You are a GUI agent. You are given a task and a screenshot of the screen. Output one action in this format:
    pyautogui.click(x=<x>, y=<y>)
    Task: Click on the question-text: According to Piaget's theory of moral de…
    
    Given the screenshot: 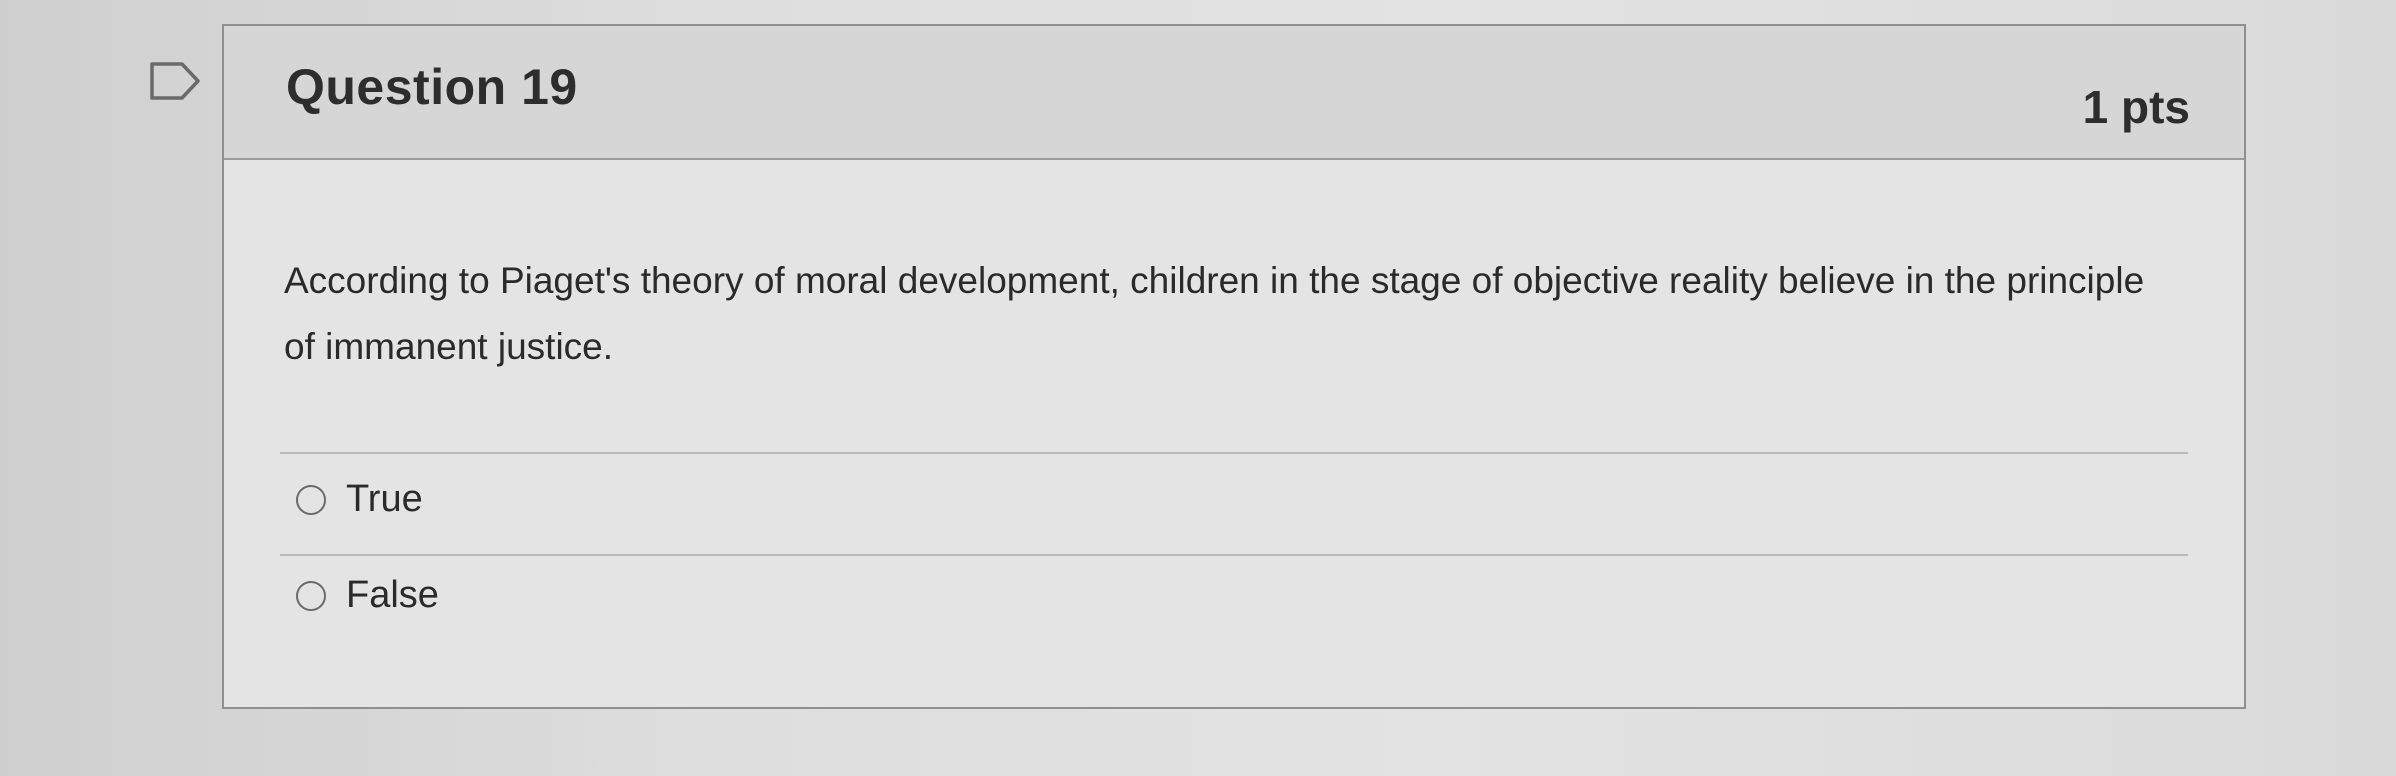 What is the action you would take?
    pyautogui.click(x=1214, y=313)
    